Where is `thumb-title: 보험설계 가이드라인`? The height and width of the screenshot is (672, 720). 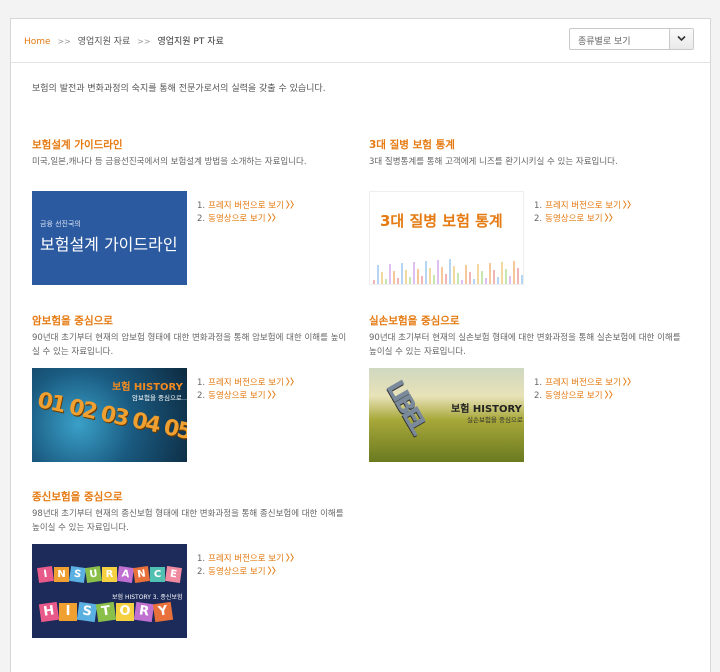
thumb-title: 보험설계 가이드라인 is located at coordinates (109, 244).